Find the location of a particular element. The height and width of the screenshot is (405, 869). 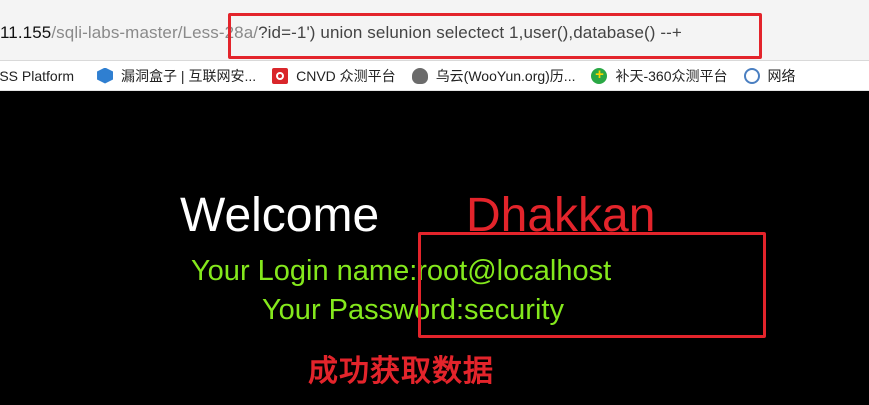

bookmark-cnvd: CNVD 众测平台 is located at coordinates (334, 76).